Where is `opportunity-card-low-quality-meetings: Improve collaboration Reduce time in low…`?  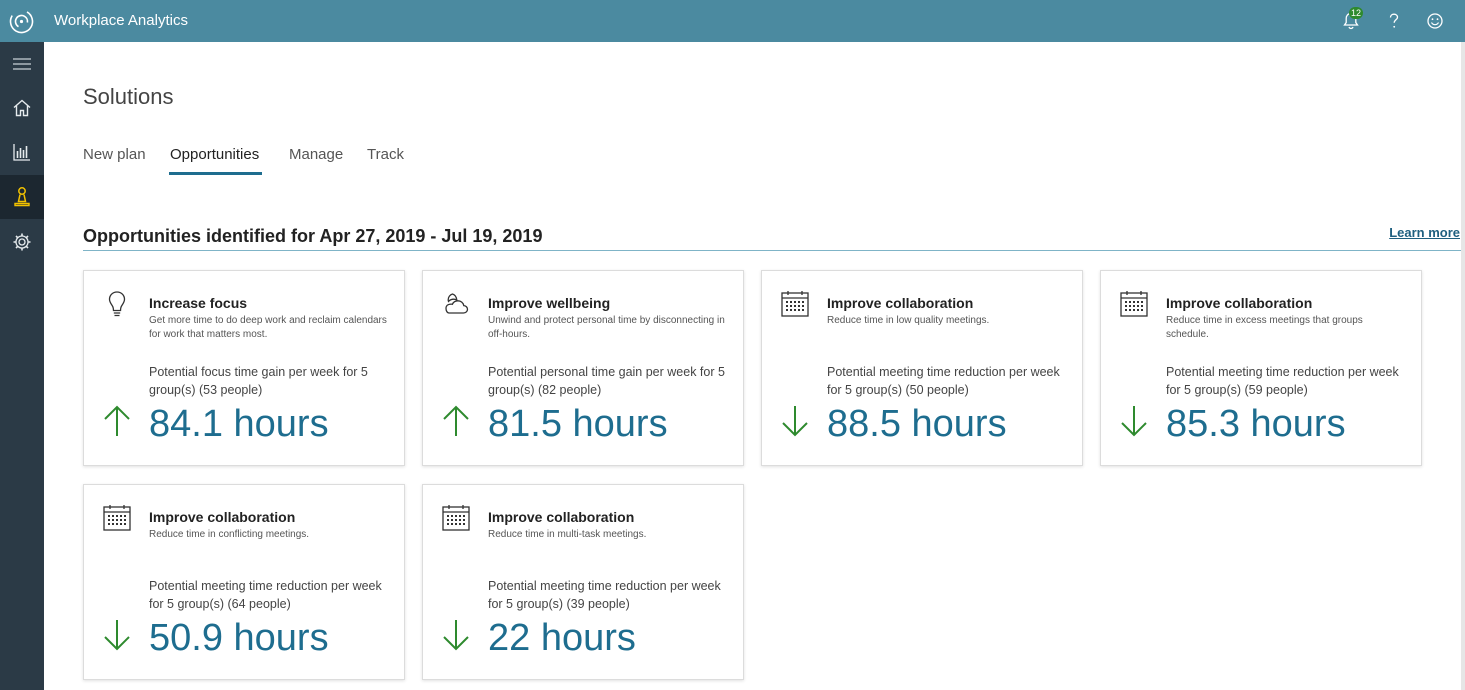
opportunity-card-low-quality-meetings: Improve collaboration Reduce time in low… is located at coordinates (922, 368).